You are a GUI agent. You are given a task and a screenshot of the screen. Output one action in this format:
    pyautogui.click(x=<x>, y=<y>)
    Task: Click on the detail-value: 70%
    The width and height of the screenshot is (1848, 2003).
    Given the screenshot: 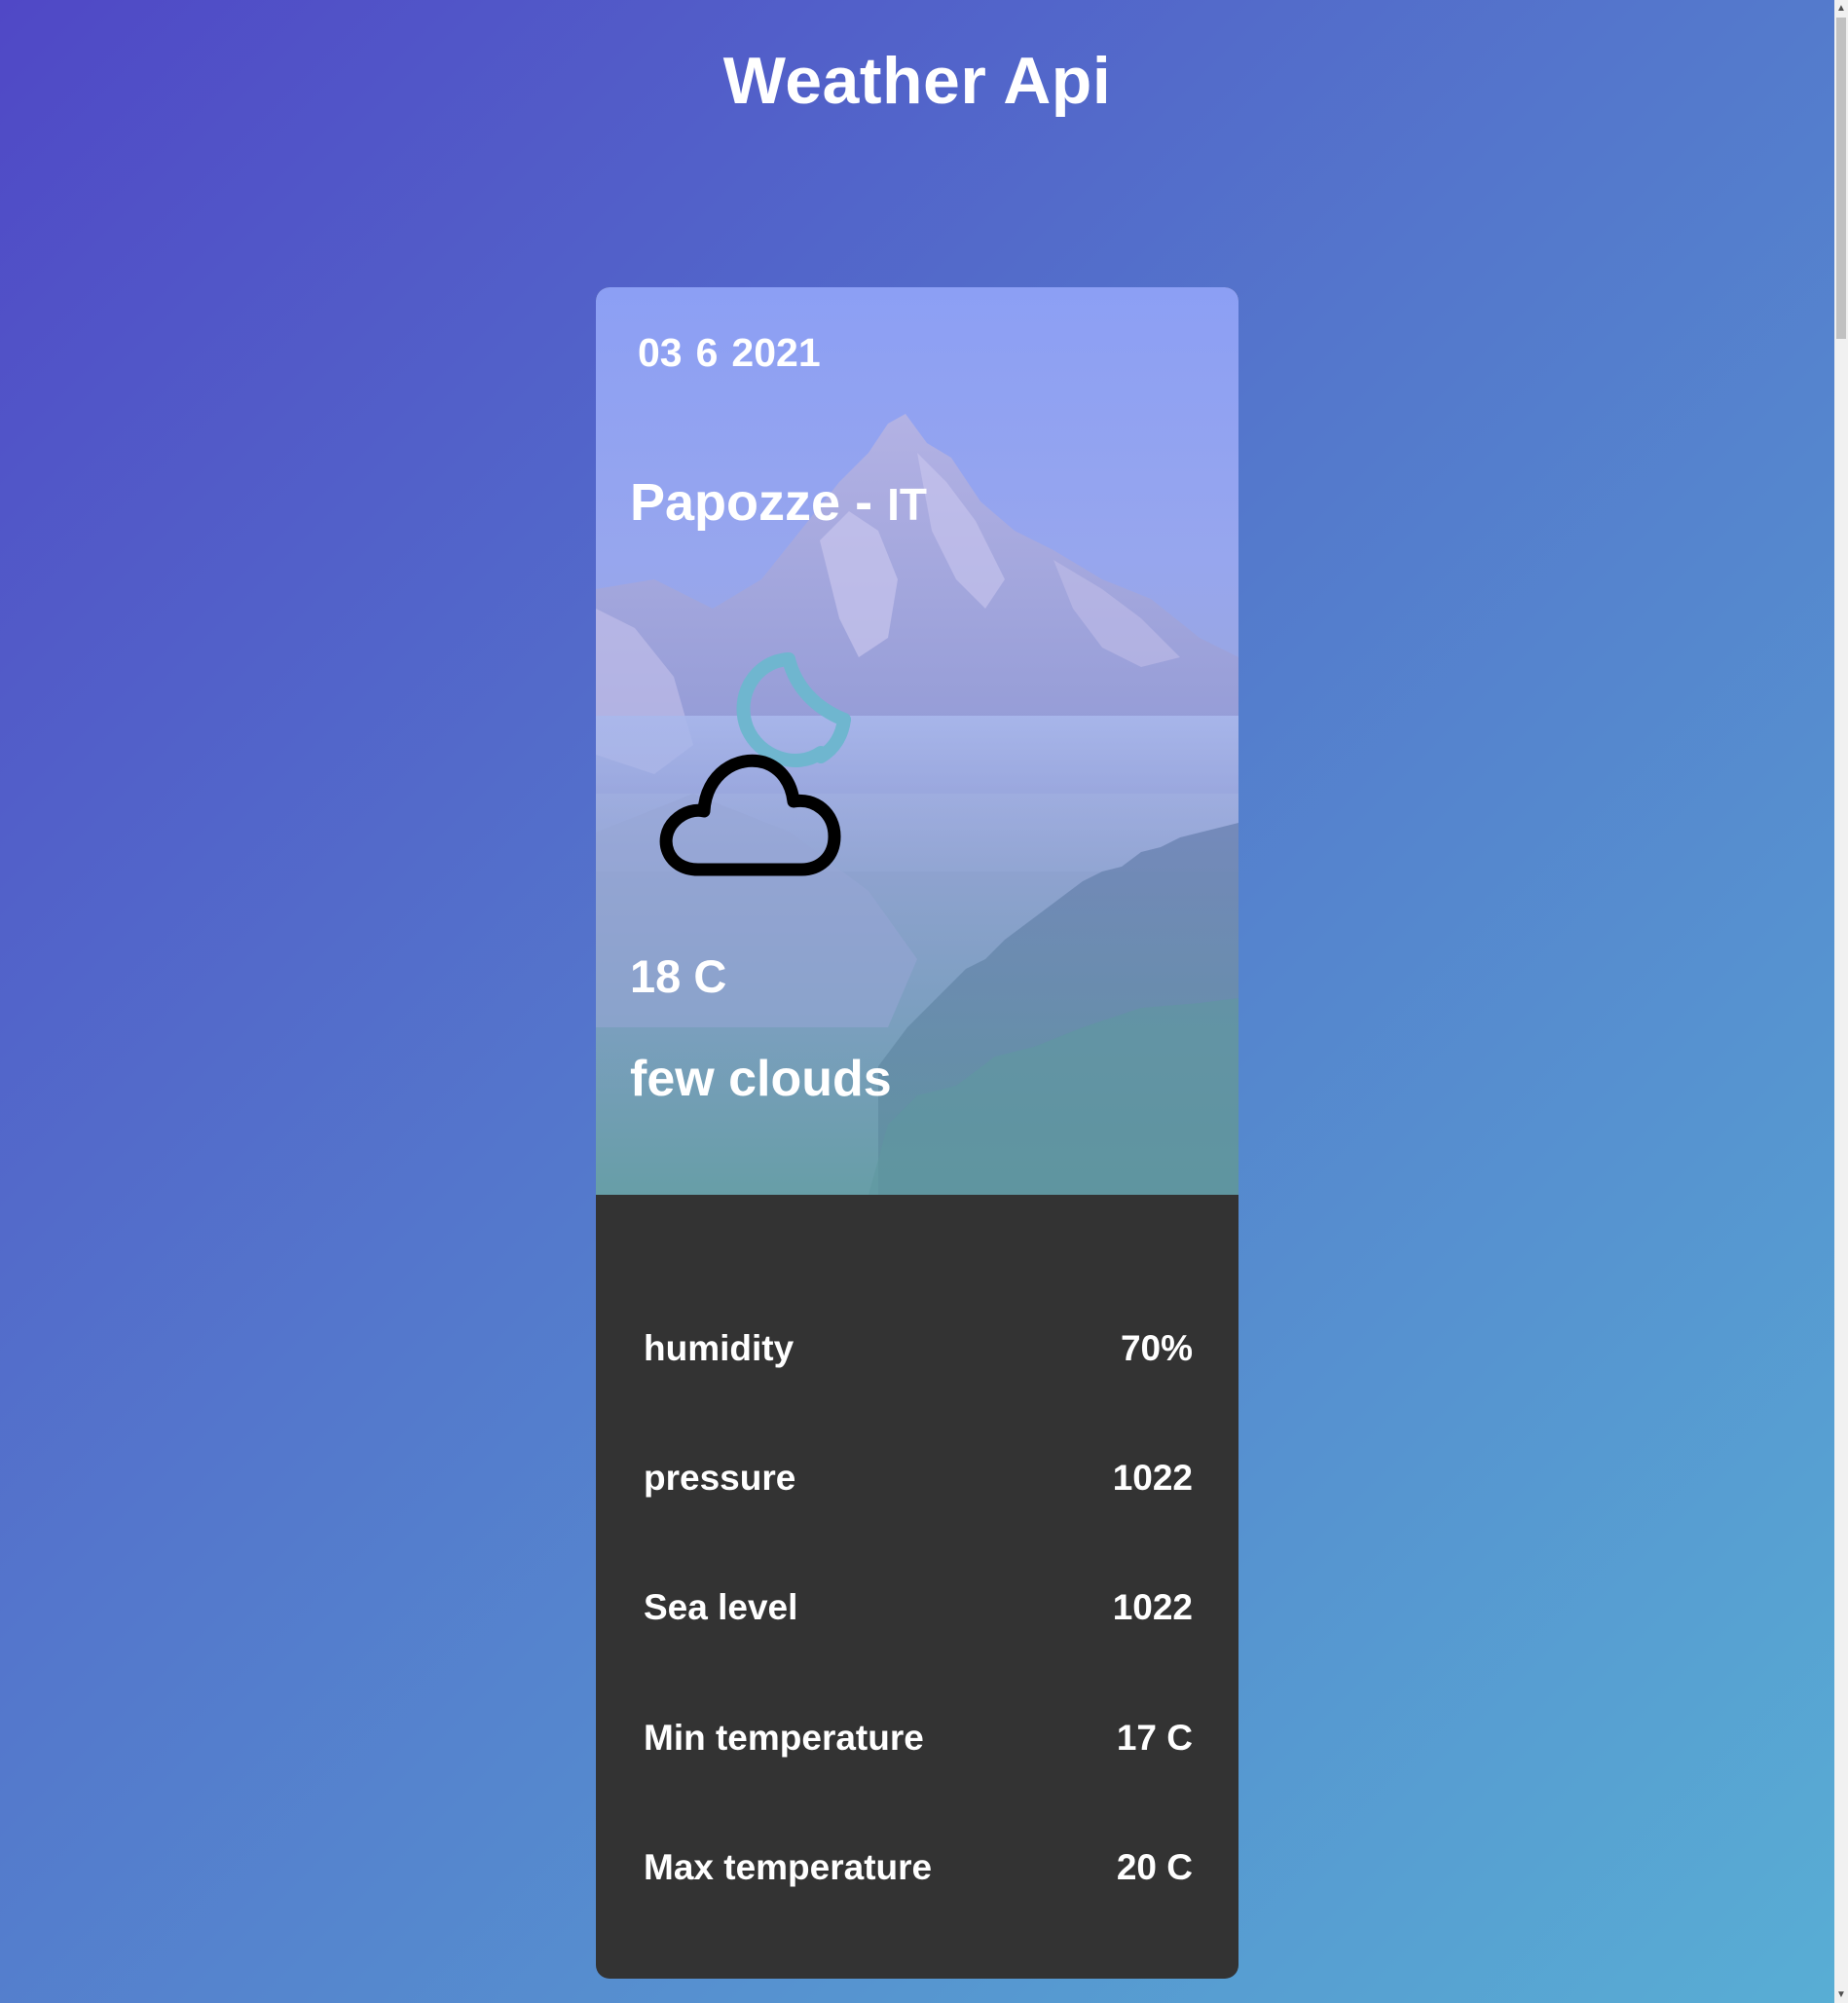 What is the action you would take?
    pyautogui.click(x=1156, y=1348)
    